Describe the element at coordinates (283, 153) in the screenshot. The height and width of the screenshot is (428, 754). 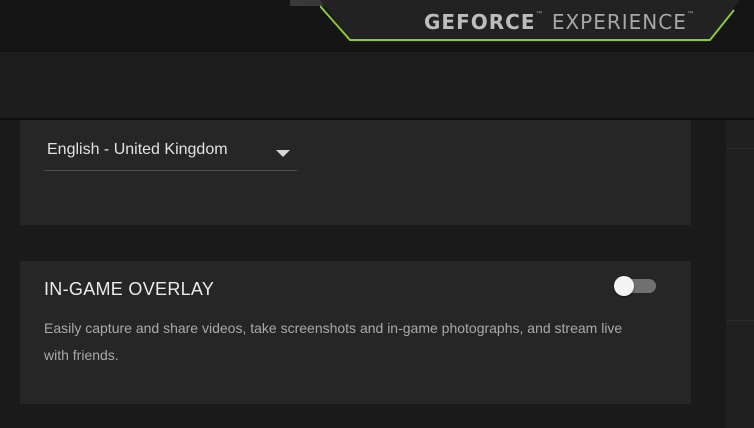
I see `chevron-down-icon` at that location.